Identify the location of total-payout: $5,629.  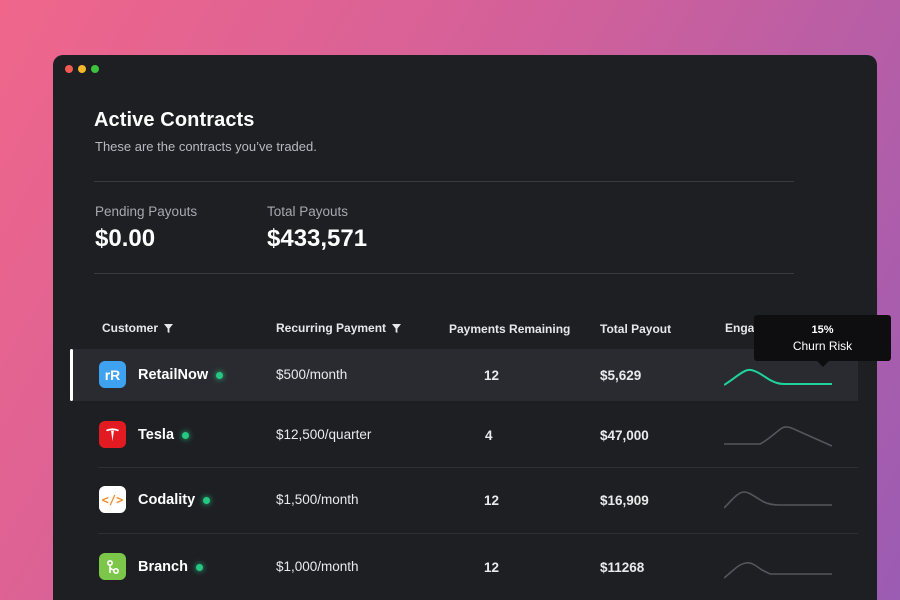
(621, 375).